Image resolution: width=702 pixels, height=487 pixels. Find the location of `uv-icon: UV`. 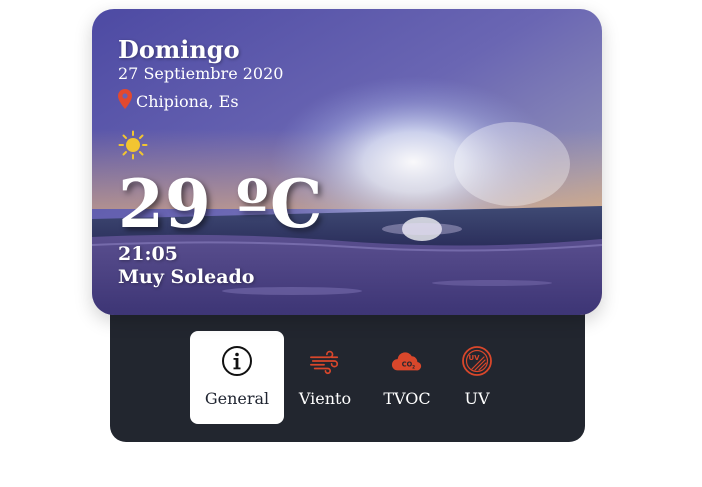

uv-icon: UV is located at coordinates (477, 361).